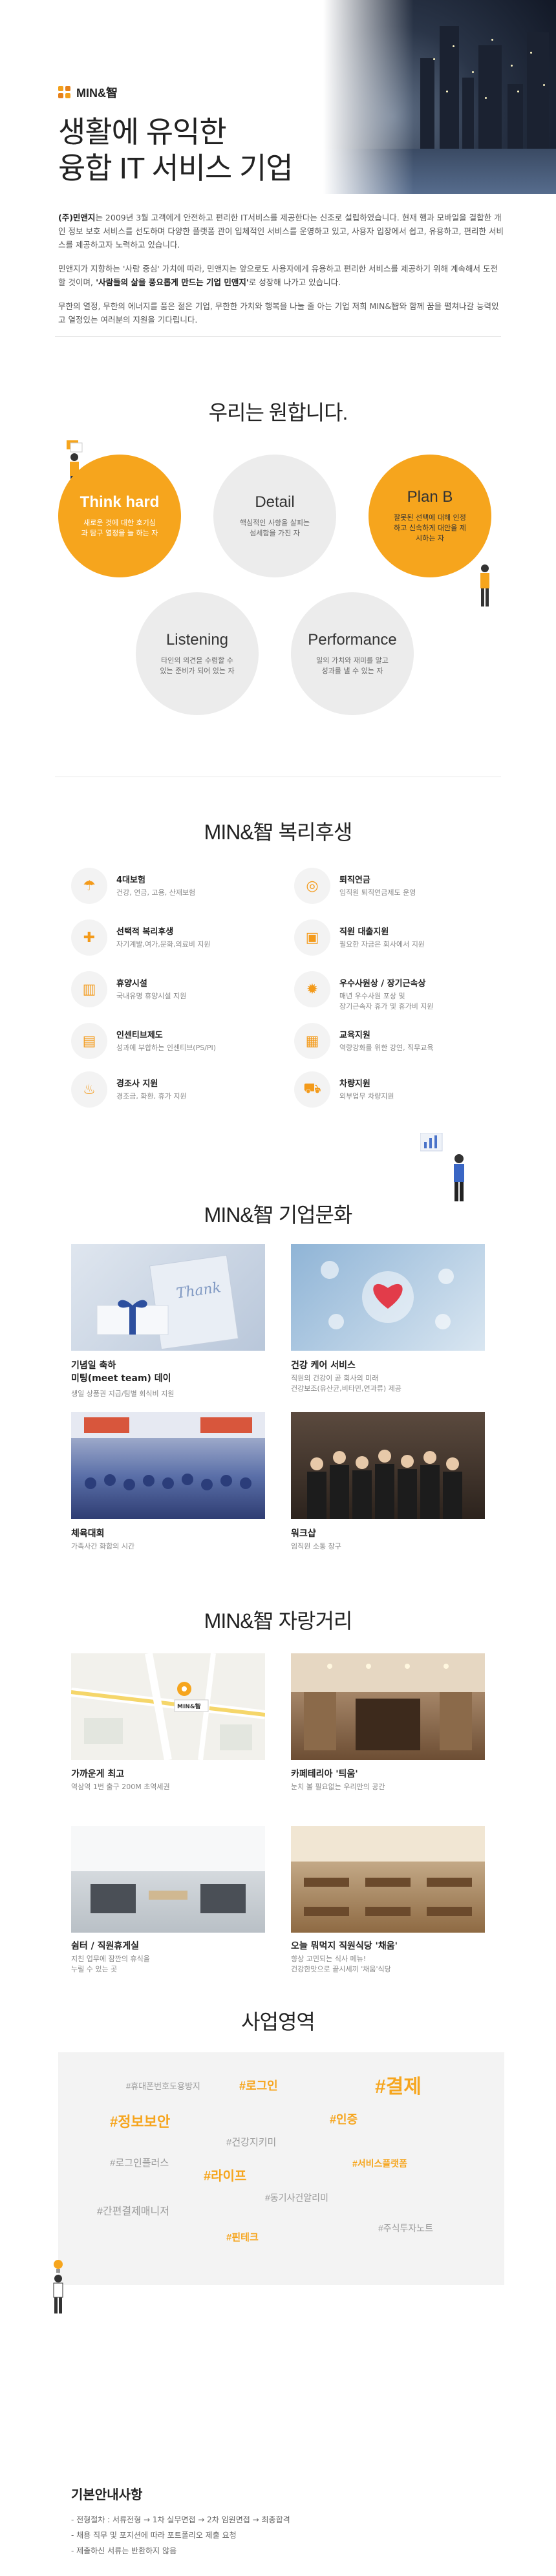  What do you see at coordinates (151, 996) in the screenshot?
I see `welfare-item-desc: 국내유명 휴양시설 지원` at bounding box center [151, 996].